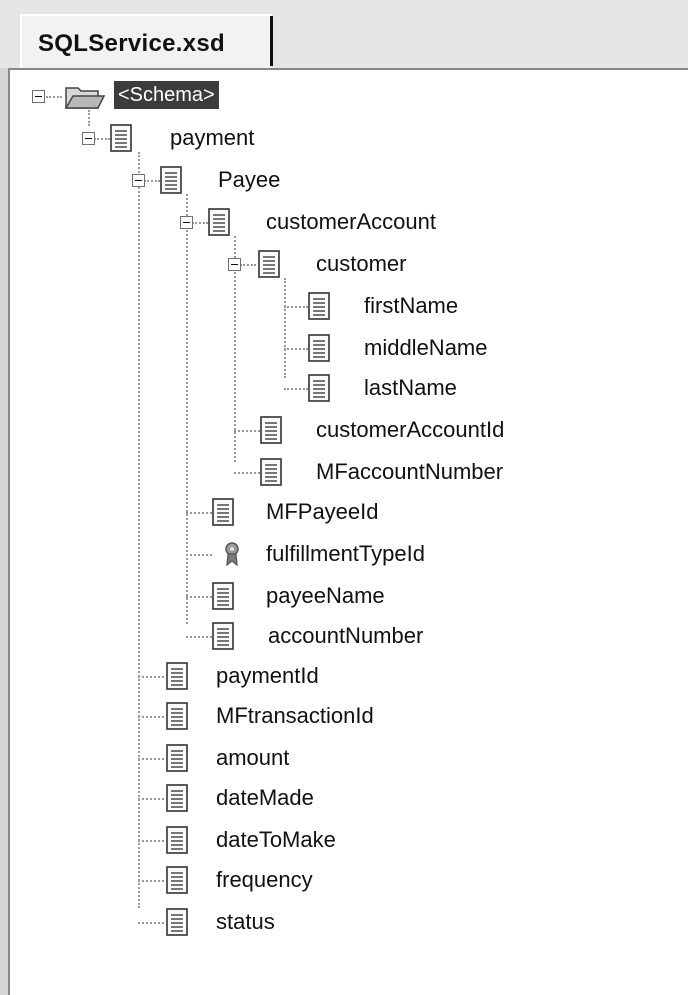 The image size is (688, 995). Describe the element at coordinates (271, 41) in the screenshot. I see `tab-separator` at that location.